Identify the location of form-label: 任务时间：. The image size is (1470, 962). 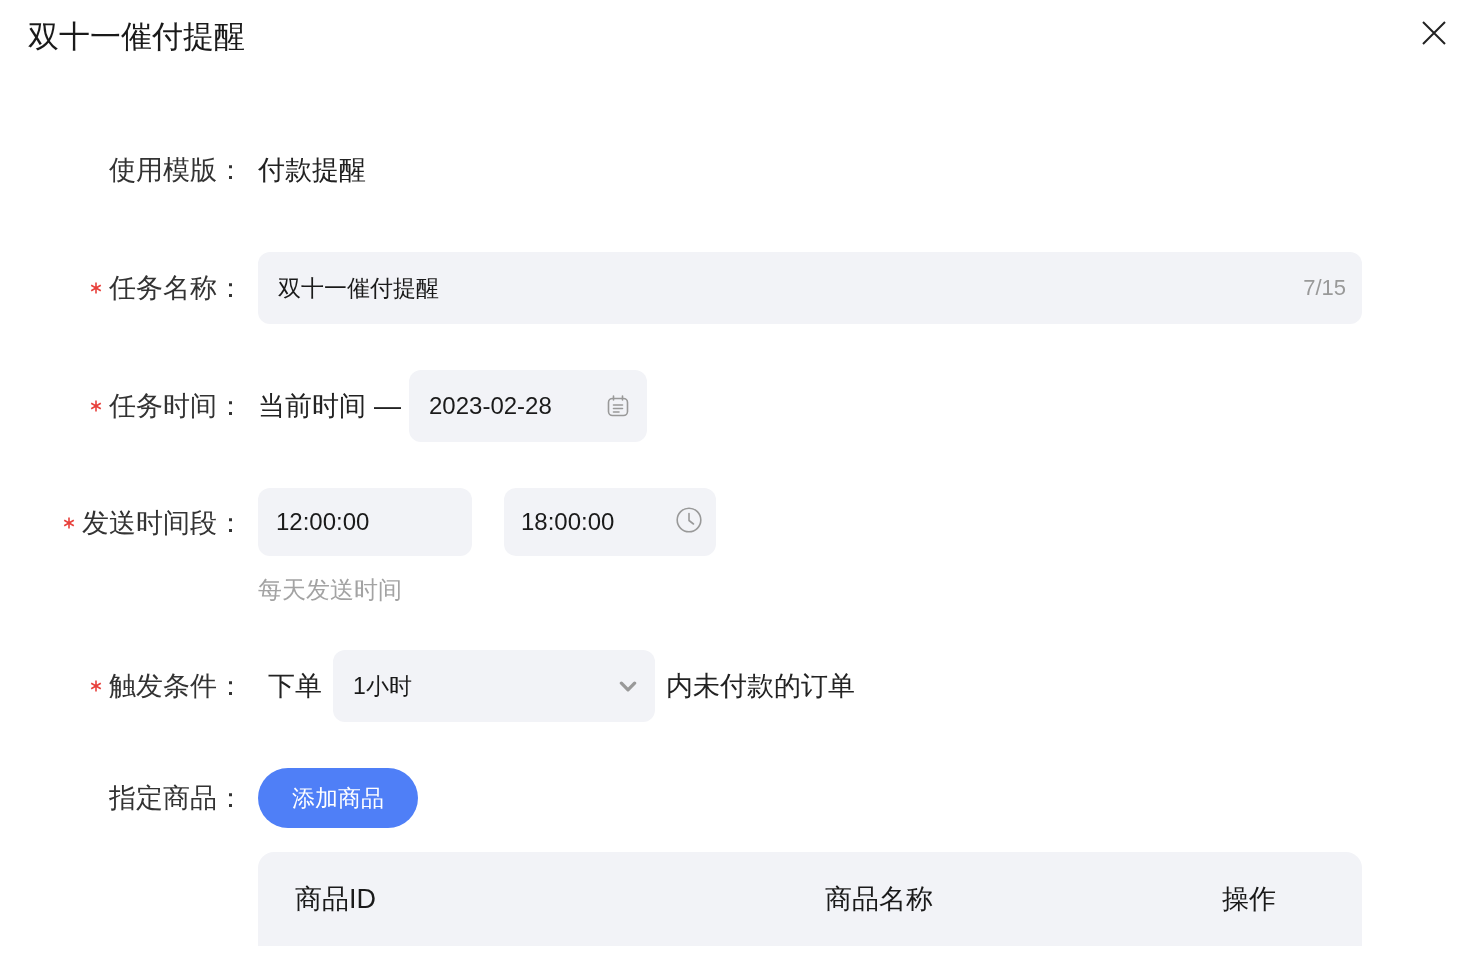
(176, 406).